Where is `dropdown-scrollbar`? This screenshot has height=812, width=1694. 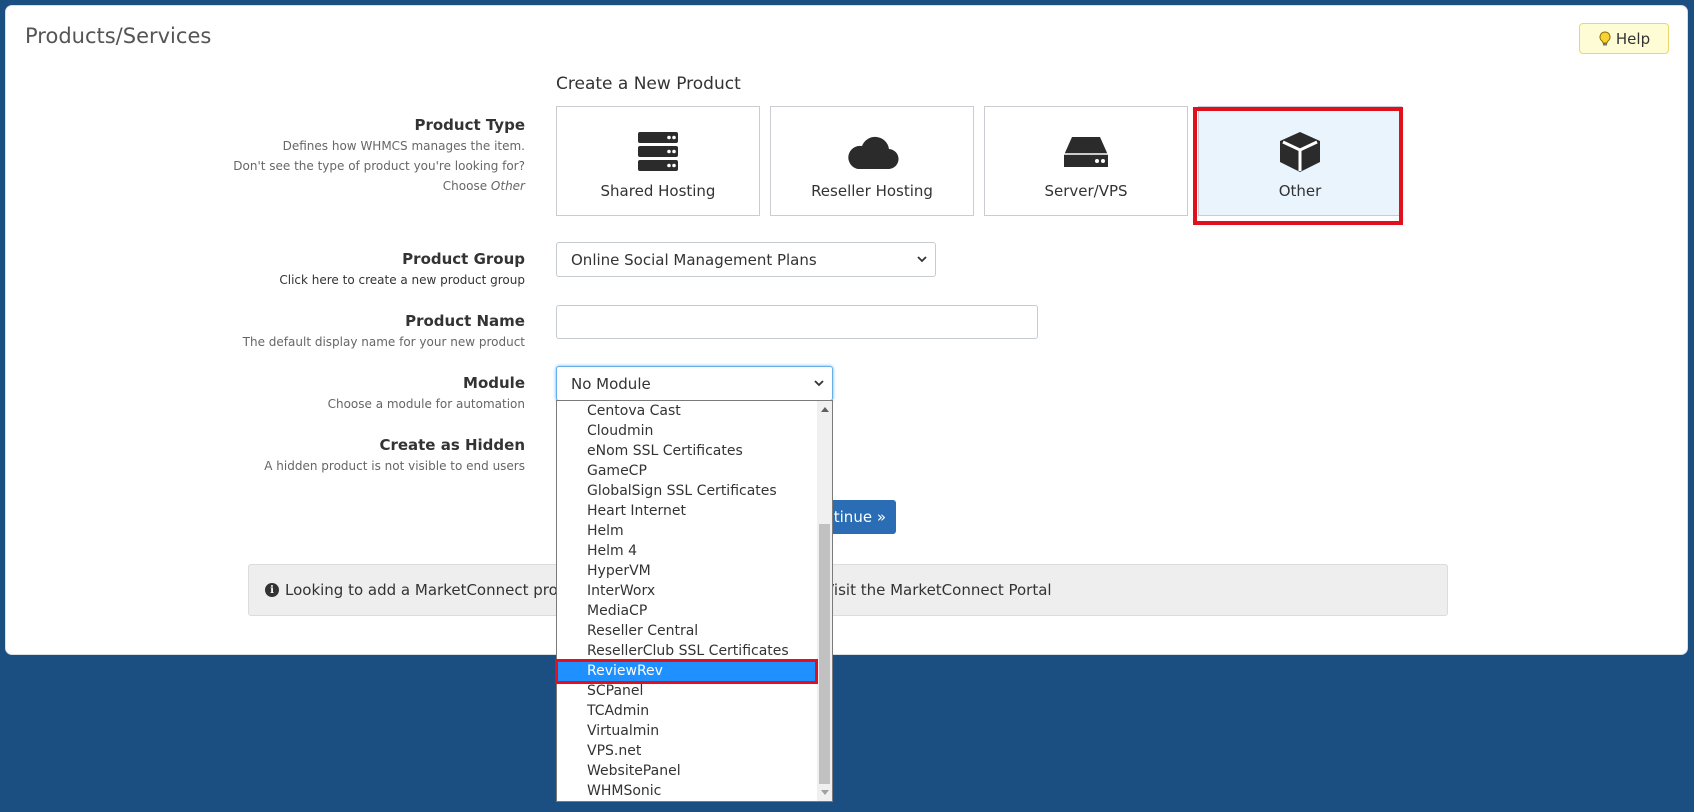
dropdown-scrollbar is located at coordinates (824, 601).